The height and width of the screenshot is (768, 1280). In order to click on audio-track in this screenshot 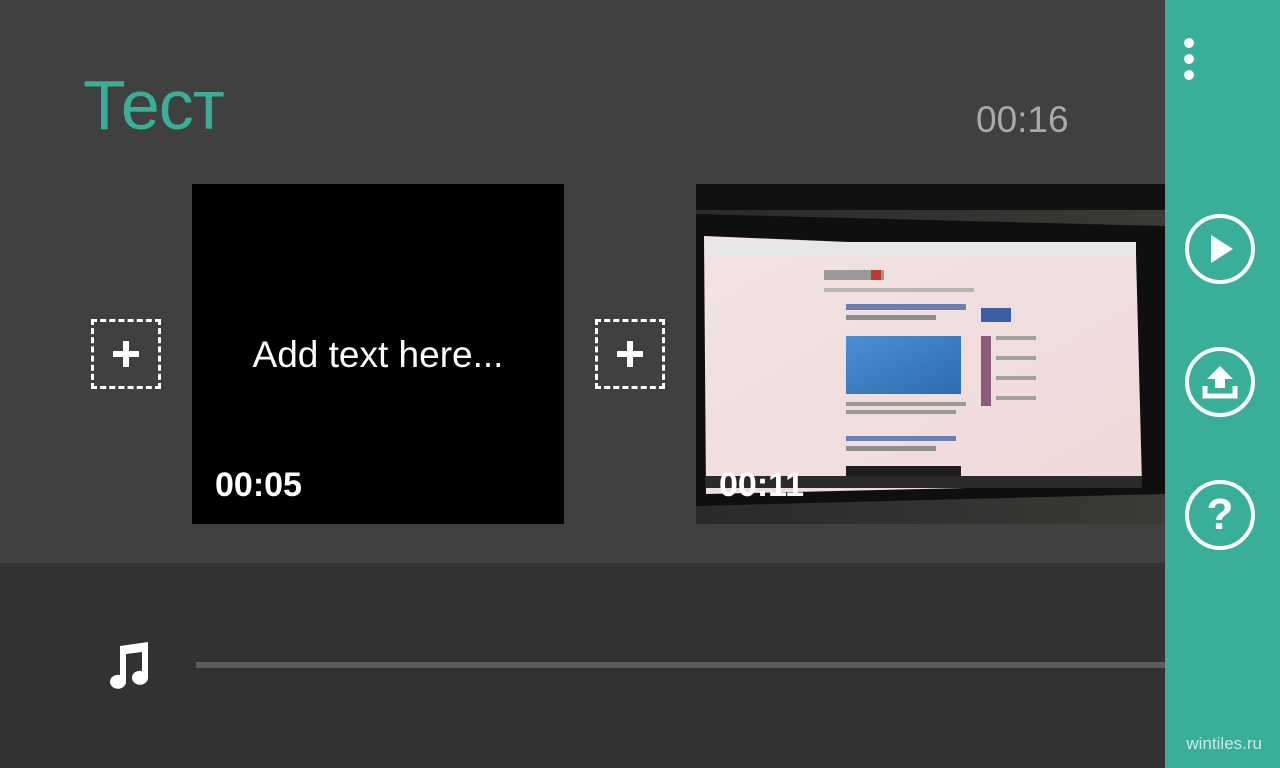, I will do `click(680, 665)`.